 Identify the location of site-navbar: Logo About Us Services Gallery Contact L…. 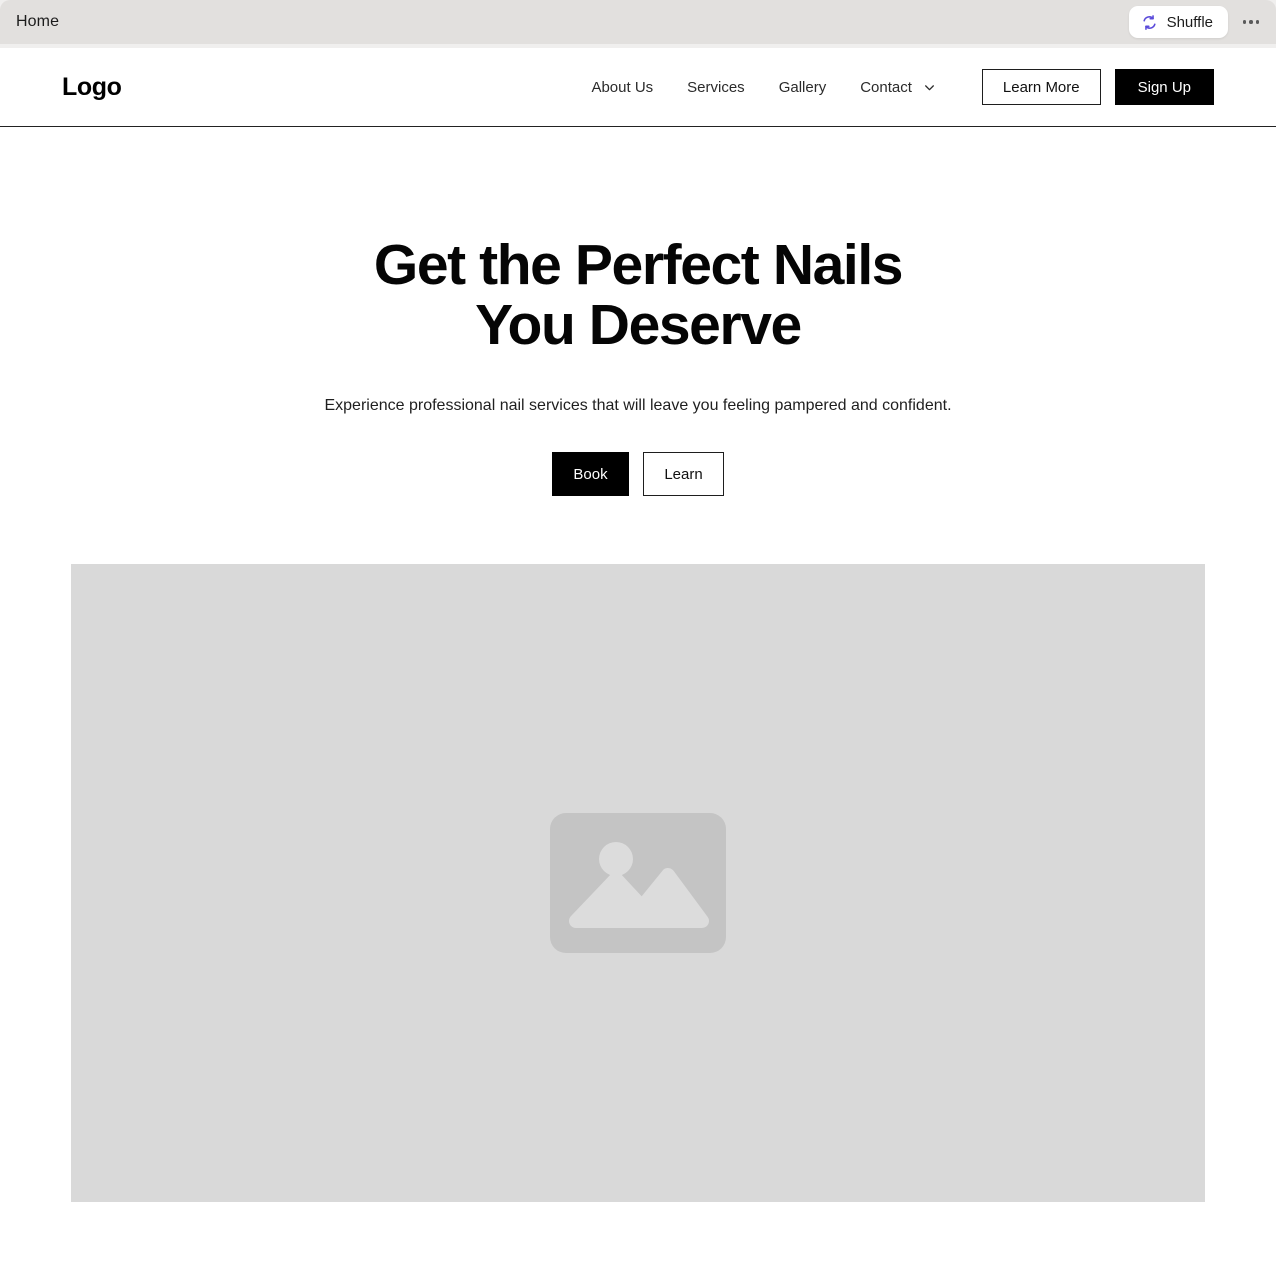
(638, 87).